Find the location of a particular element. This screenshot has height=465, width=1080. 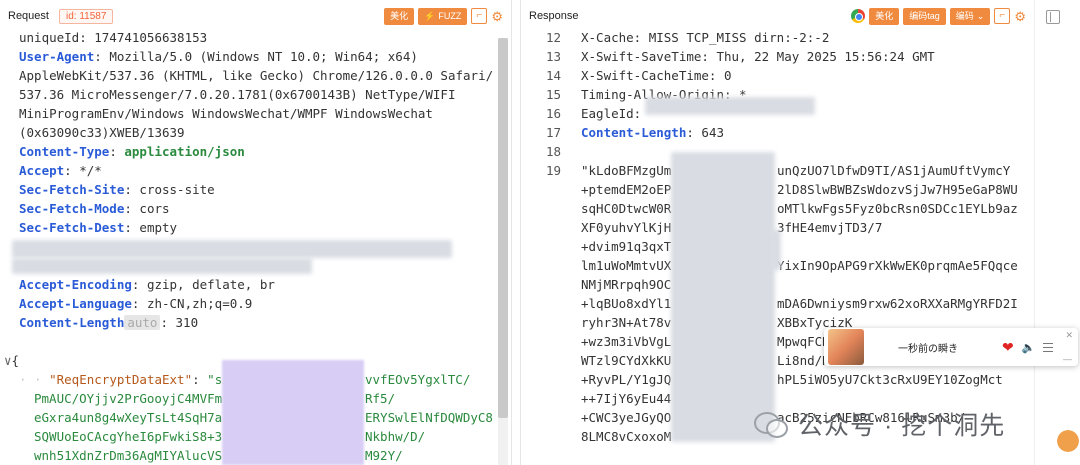

json-key: "ReqEncryptDataExt" is located at coordinates (121, 379).